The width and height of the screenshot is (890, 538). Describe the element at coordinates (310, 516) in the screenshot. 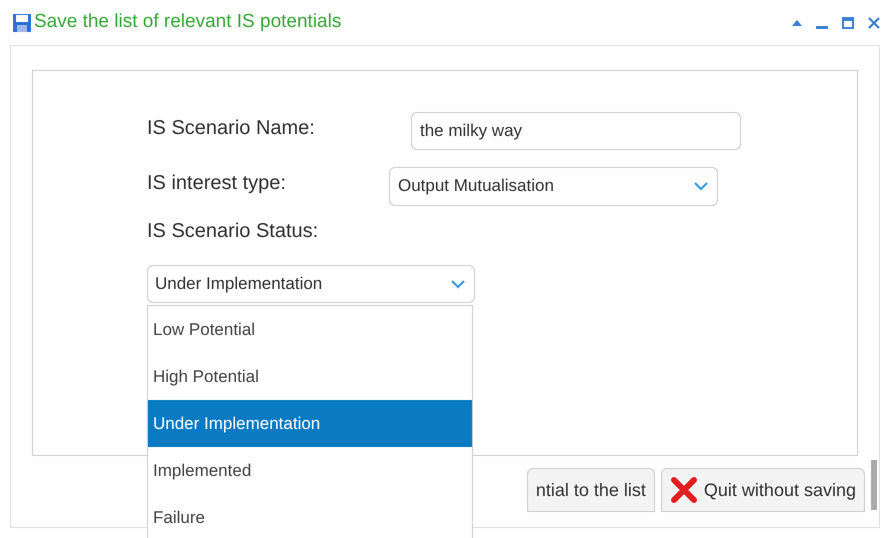

I see `dropdown-option: Failure` at that location.